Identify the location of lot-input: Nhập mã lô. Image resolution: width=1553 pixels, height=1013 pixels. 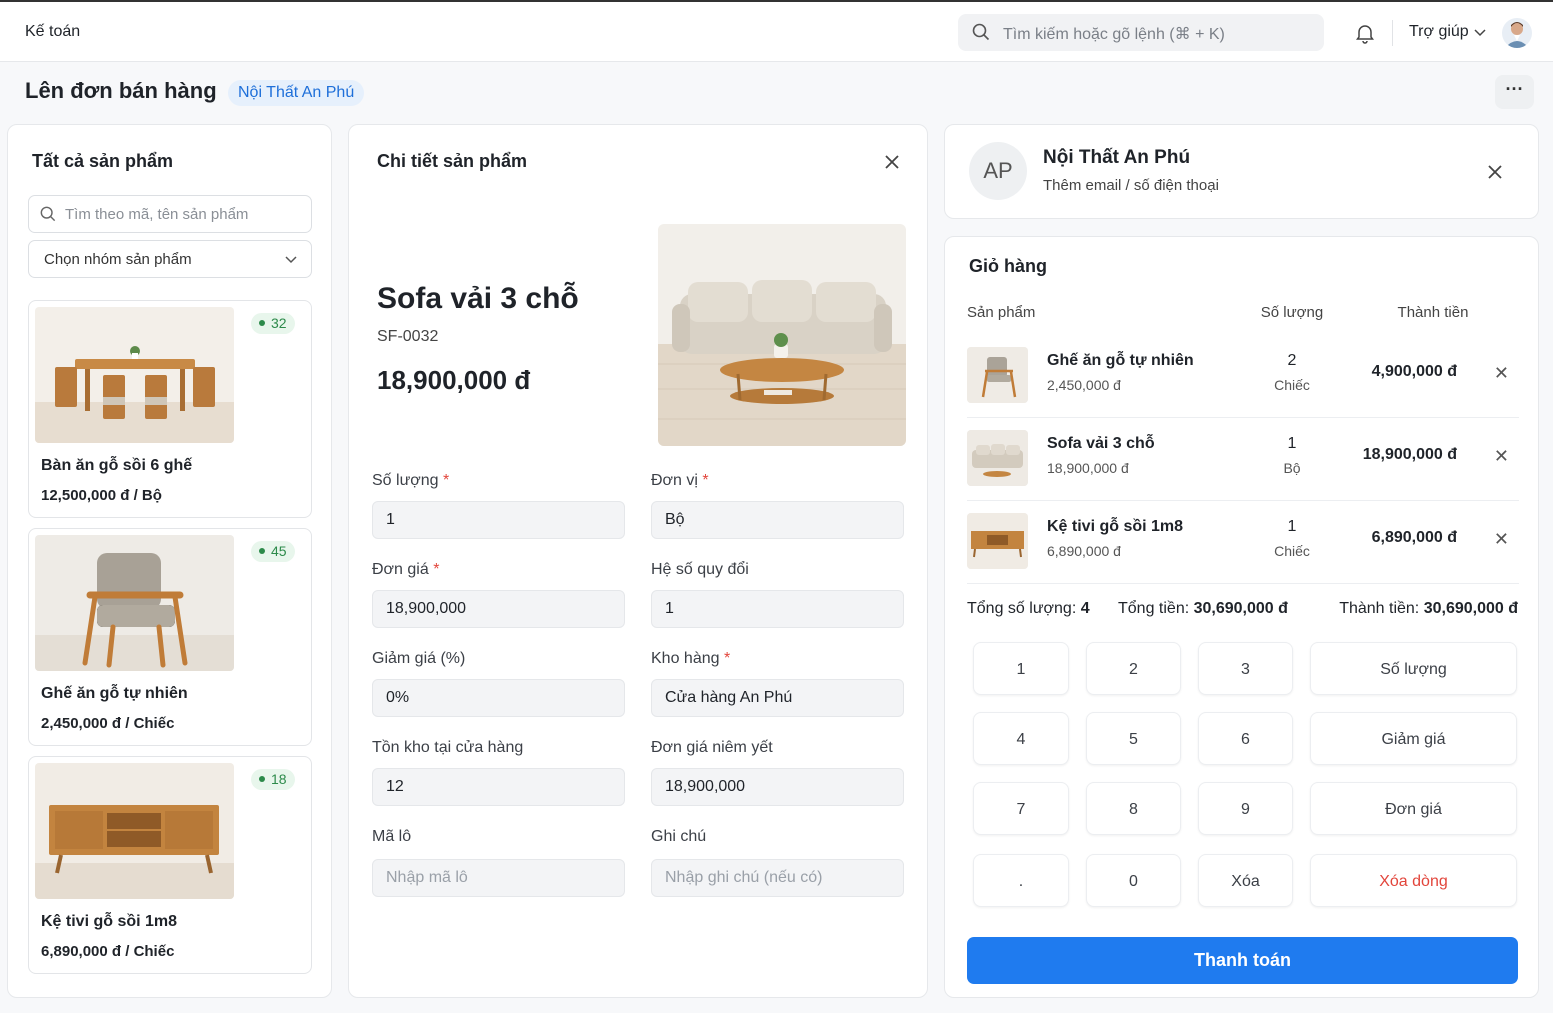
(498, 878).